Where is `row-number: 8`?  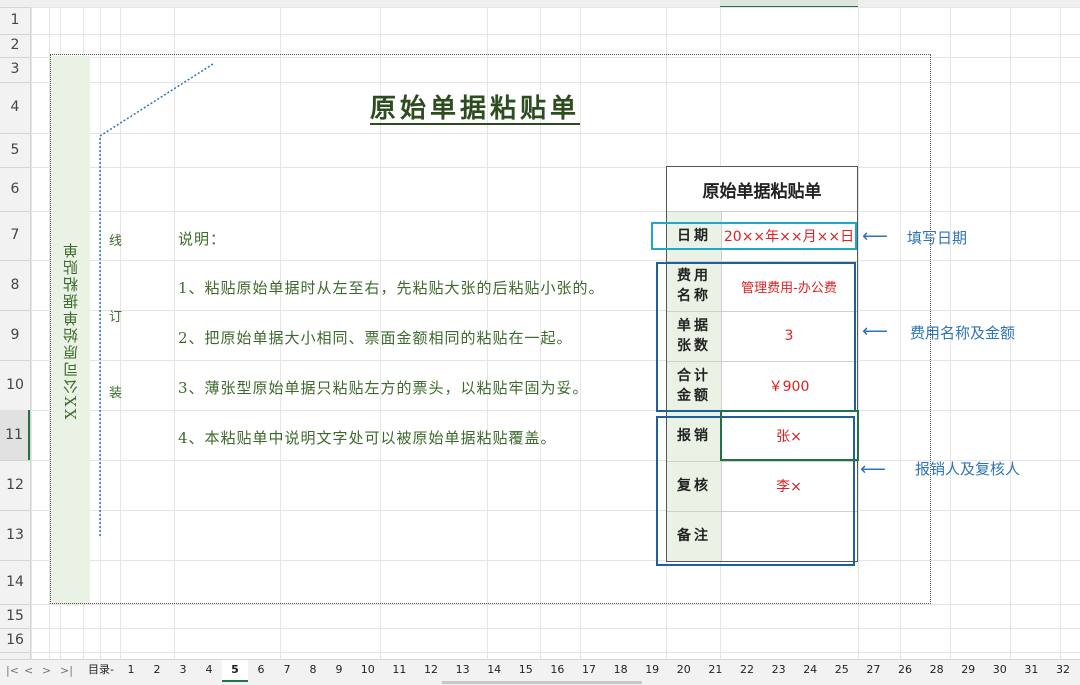 row-number: 8 is located at coordinates (15, 285).